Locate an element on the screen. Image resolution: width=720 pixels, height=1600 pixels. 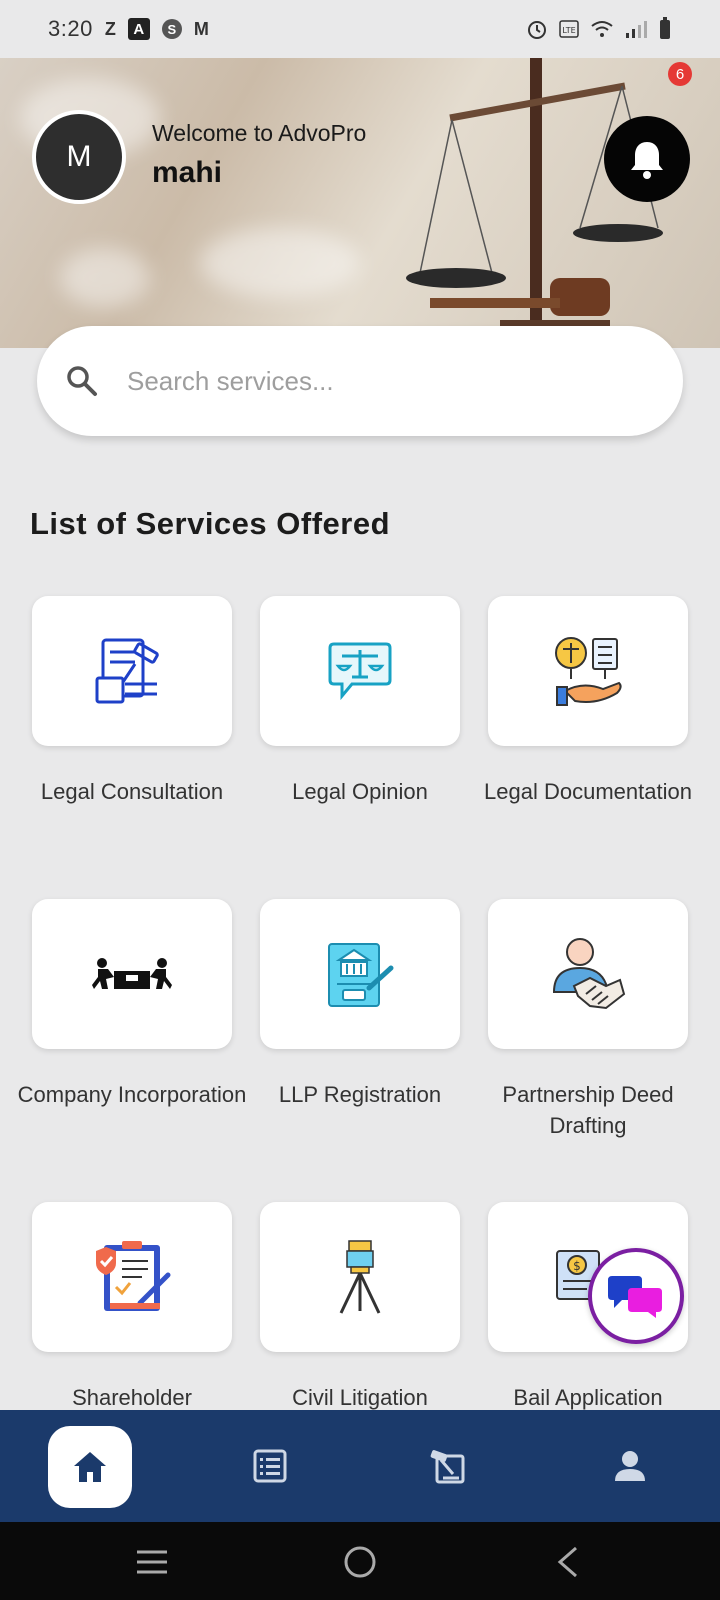
volte-icon: LTE is located at coordinates (569, 29).